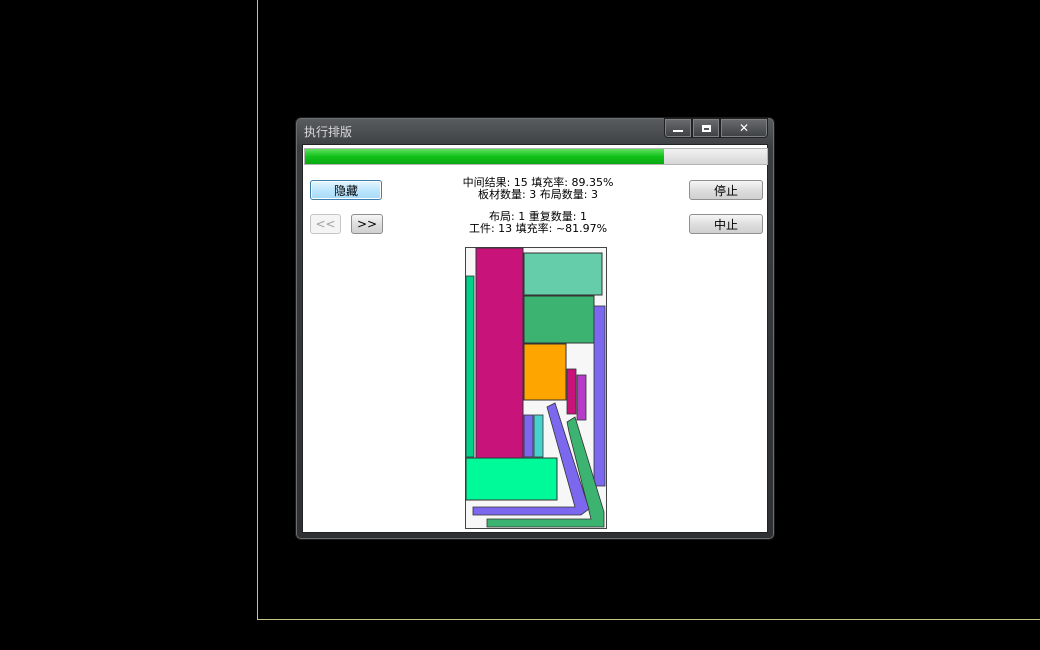  What do you see at coordinates (678, 131) in the screenshot?
I see `minimize-icon` at bounding box center [678, 131].